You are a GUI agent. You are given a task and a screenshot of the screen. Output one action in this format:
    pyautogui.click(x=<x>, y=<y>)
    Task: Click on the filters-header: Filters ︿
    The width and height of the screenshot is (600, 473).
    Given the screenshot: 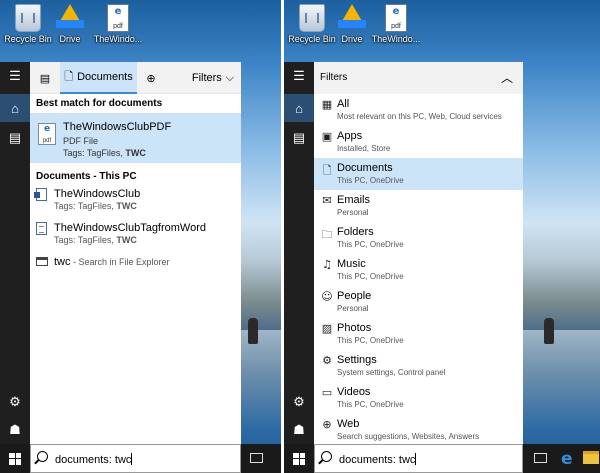 What is the action you would take?
    pyautogui.click(x=418, y=78)
    